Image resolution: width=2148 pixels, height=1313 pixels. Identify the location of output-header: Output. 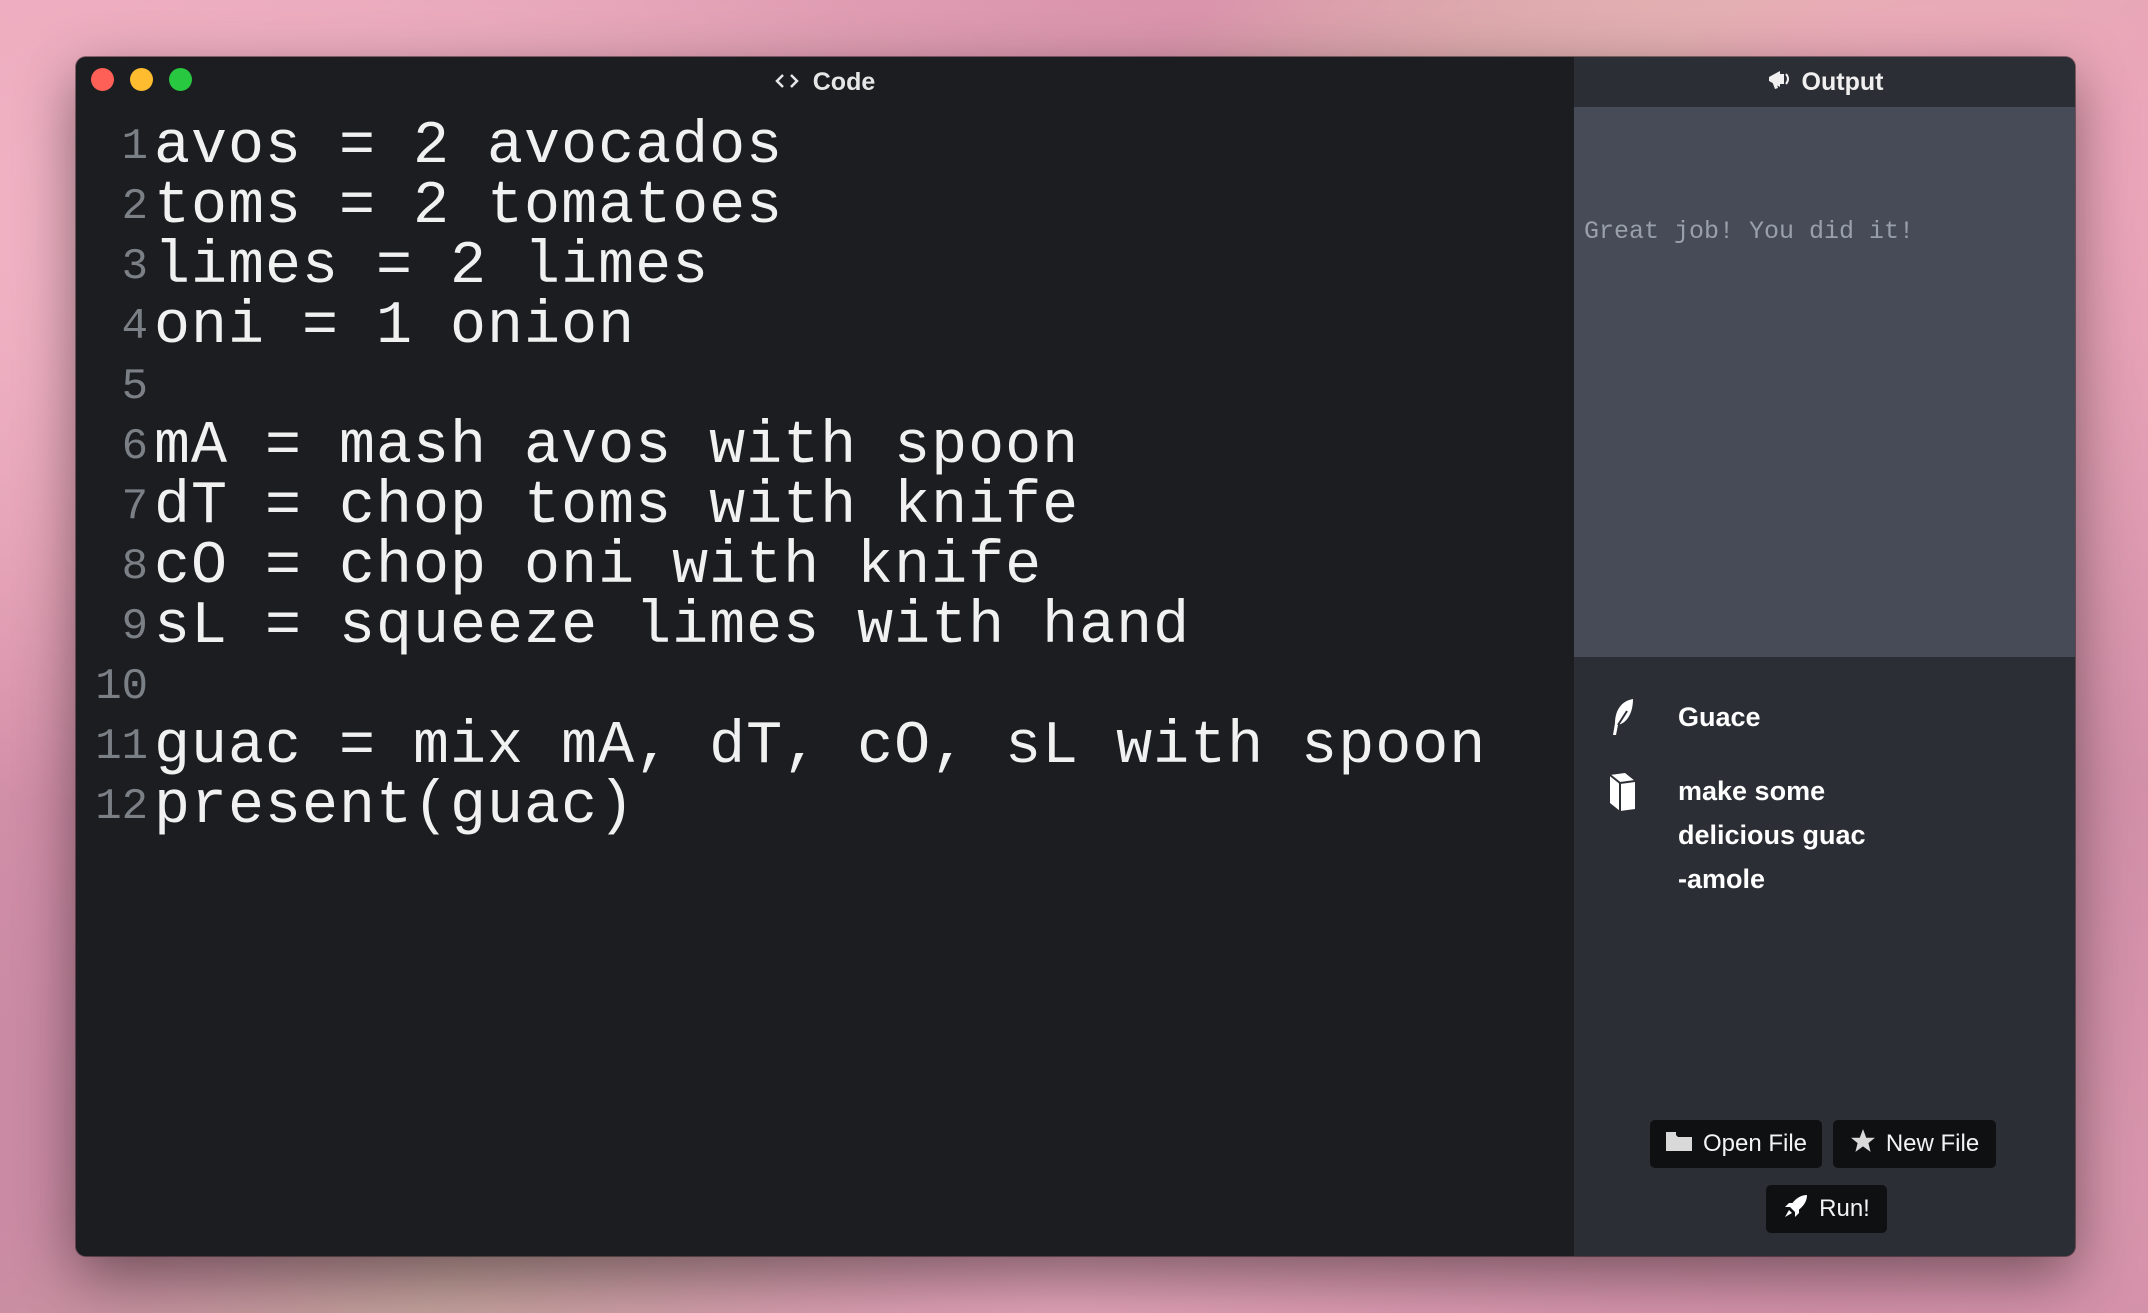
(1824, 82).